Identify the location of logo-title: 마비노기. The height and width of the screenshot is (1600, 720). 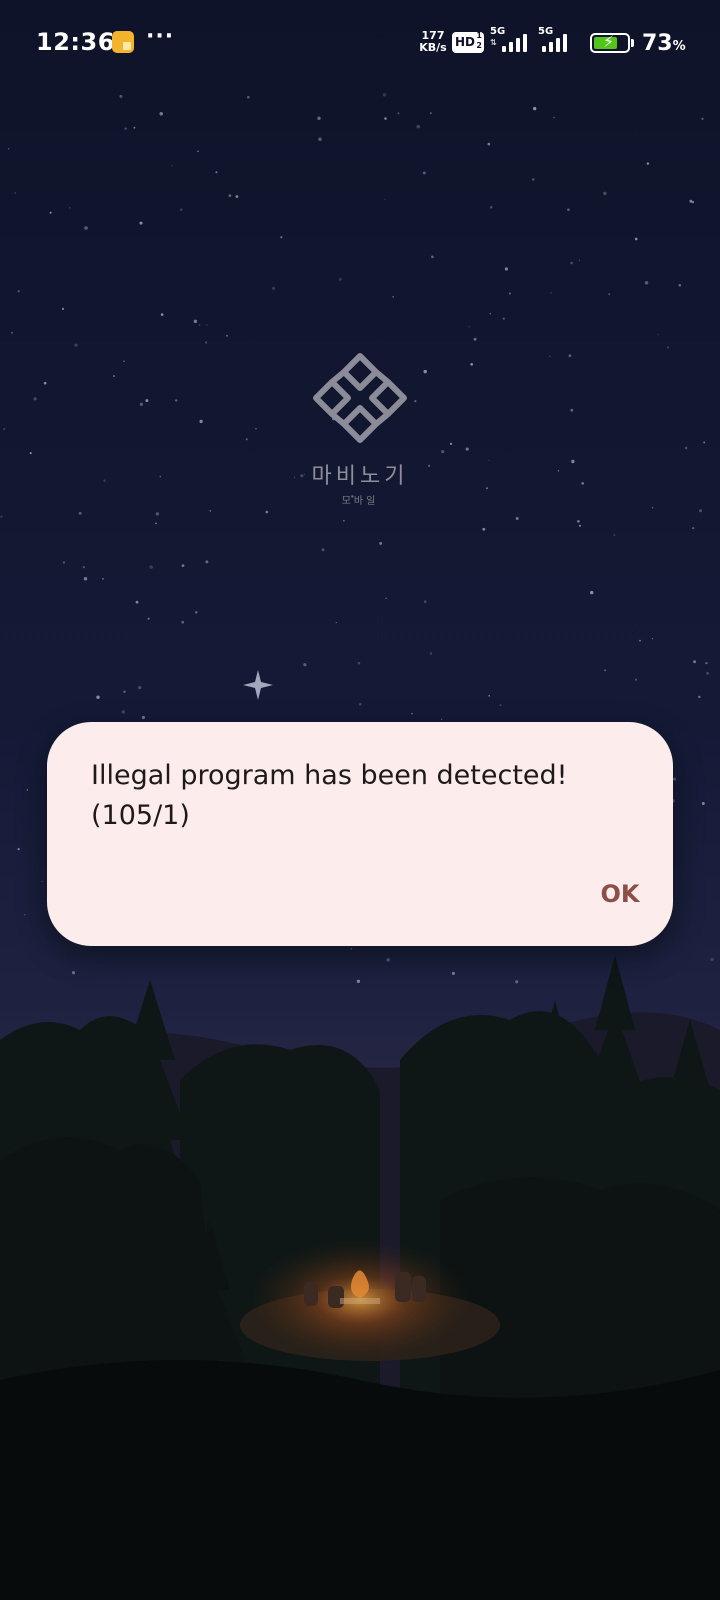
(360, 476).